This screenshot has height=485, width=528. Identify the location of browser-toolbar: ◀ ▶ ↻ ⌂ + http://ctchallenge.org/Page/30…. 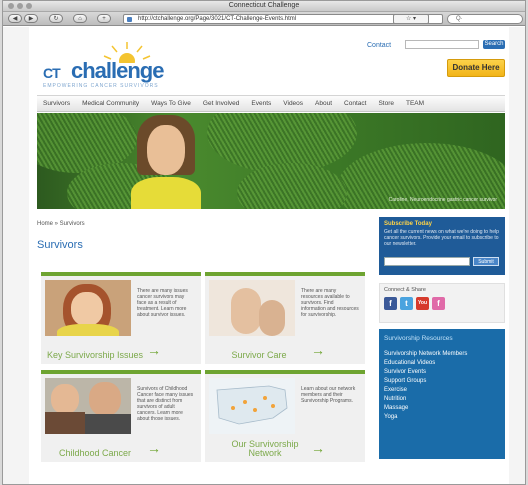
(264, 19).